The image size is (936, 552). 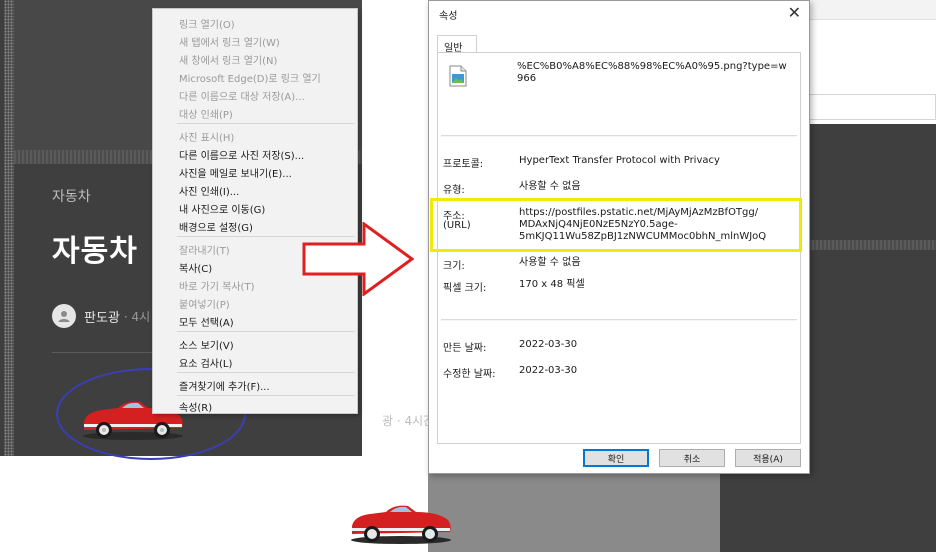 What do you see at coordinates (204, 249) in the screenshot?
I see `menu-cut: 잘라내기(T)` at bounding box center [204, 249].